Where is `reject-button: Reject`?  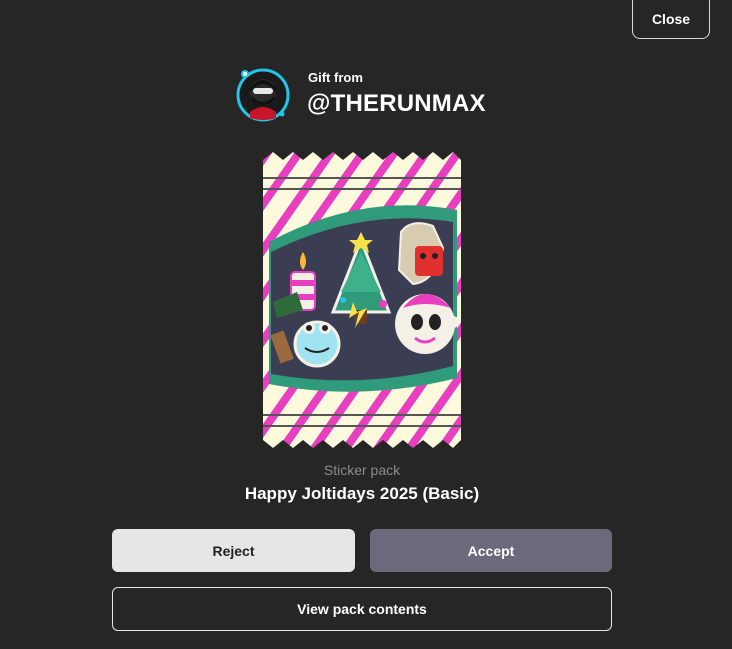
reject-button: Reject is located at coordinates (233, 550).